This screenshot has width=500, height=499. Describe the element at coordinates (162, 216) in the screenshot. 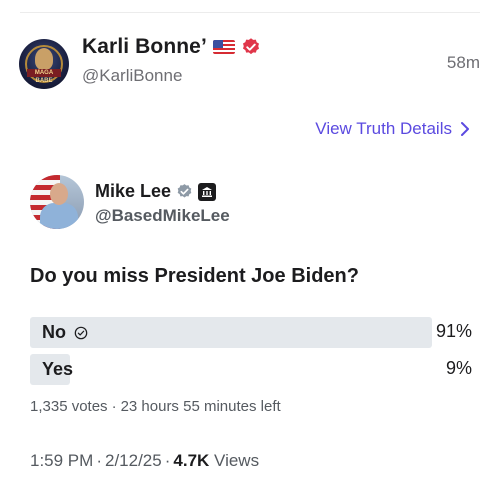

I see `quoted-author-handle: @BasedMikeLee` at that location.